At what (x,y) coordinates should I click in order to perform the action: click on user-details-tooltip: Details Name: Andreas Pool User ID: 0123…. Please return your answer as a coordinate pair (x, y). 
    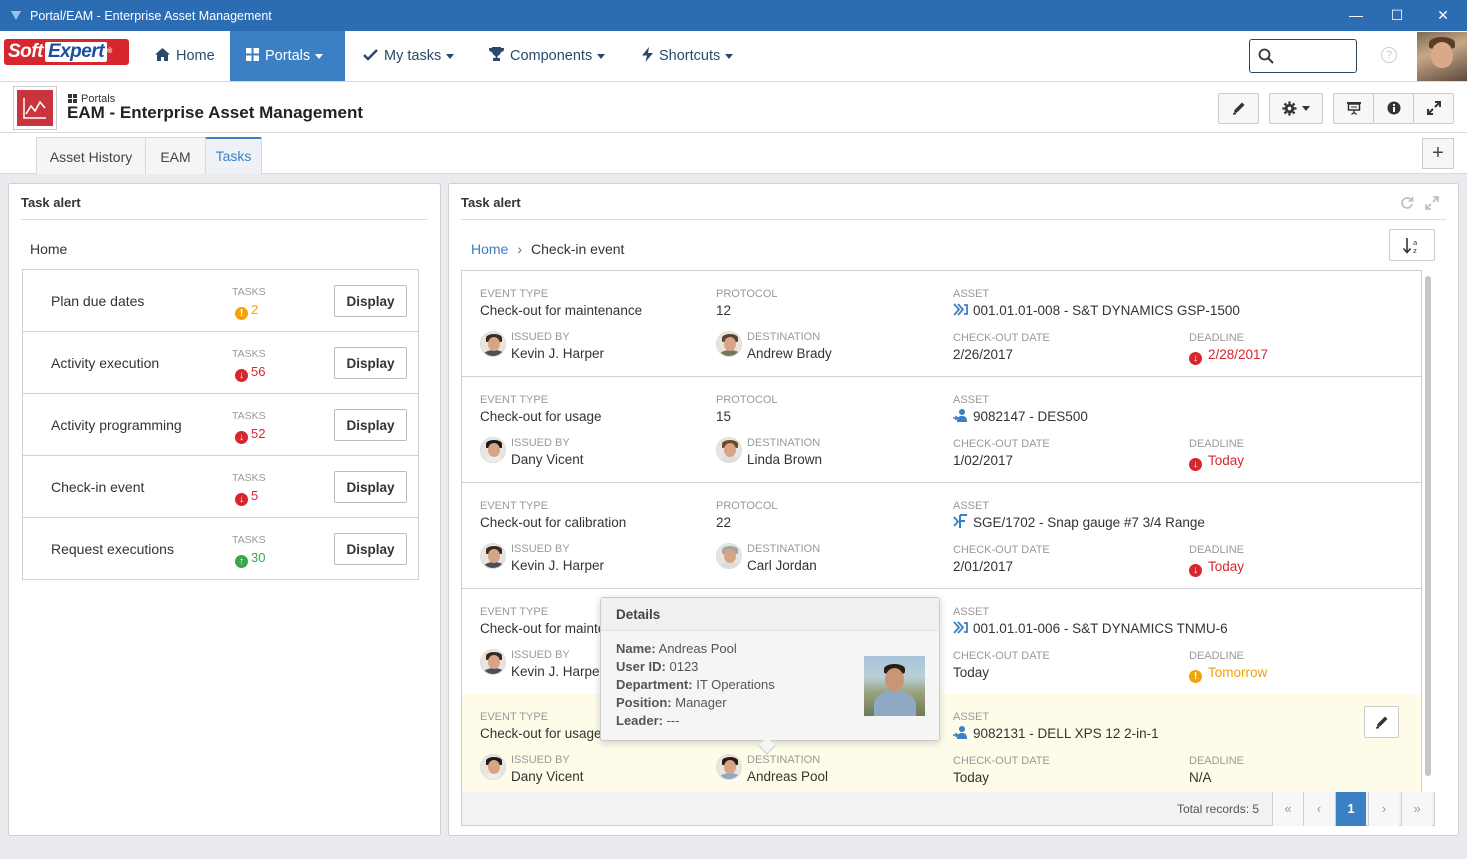
    Looking at the image, I should click on (770, 676).